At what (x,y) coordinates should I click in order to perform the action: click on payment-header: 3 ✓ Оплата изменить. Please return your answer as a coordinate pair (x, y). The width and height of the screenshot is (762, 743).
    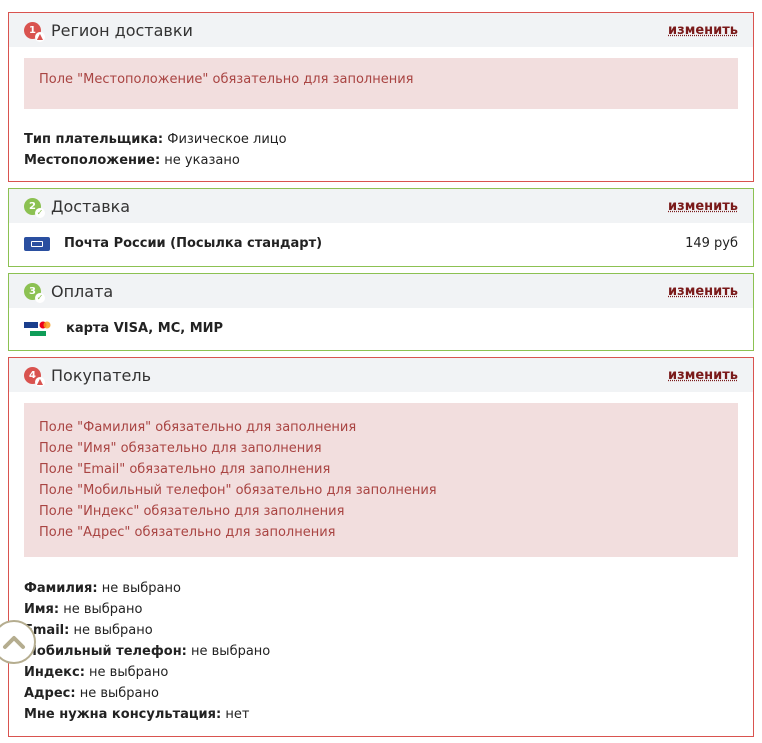
    Looking at the image, I should click on (381, 291).